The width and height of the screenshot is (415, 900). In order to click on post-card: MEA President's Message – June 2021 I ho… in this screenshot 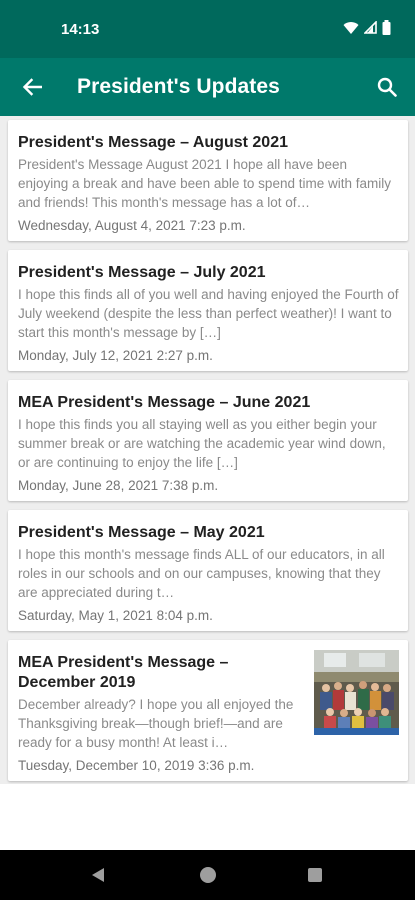, I will do `click(208, 440)`.